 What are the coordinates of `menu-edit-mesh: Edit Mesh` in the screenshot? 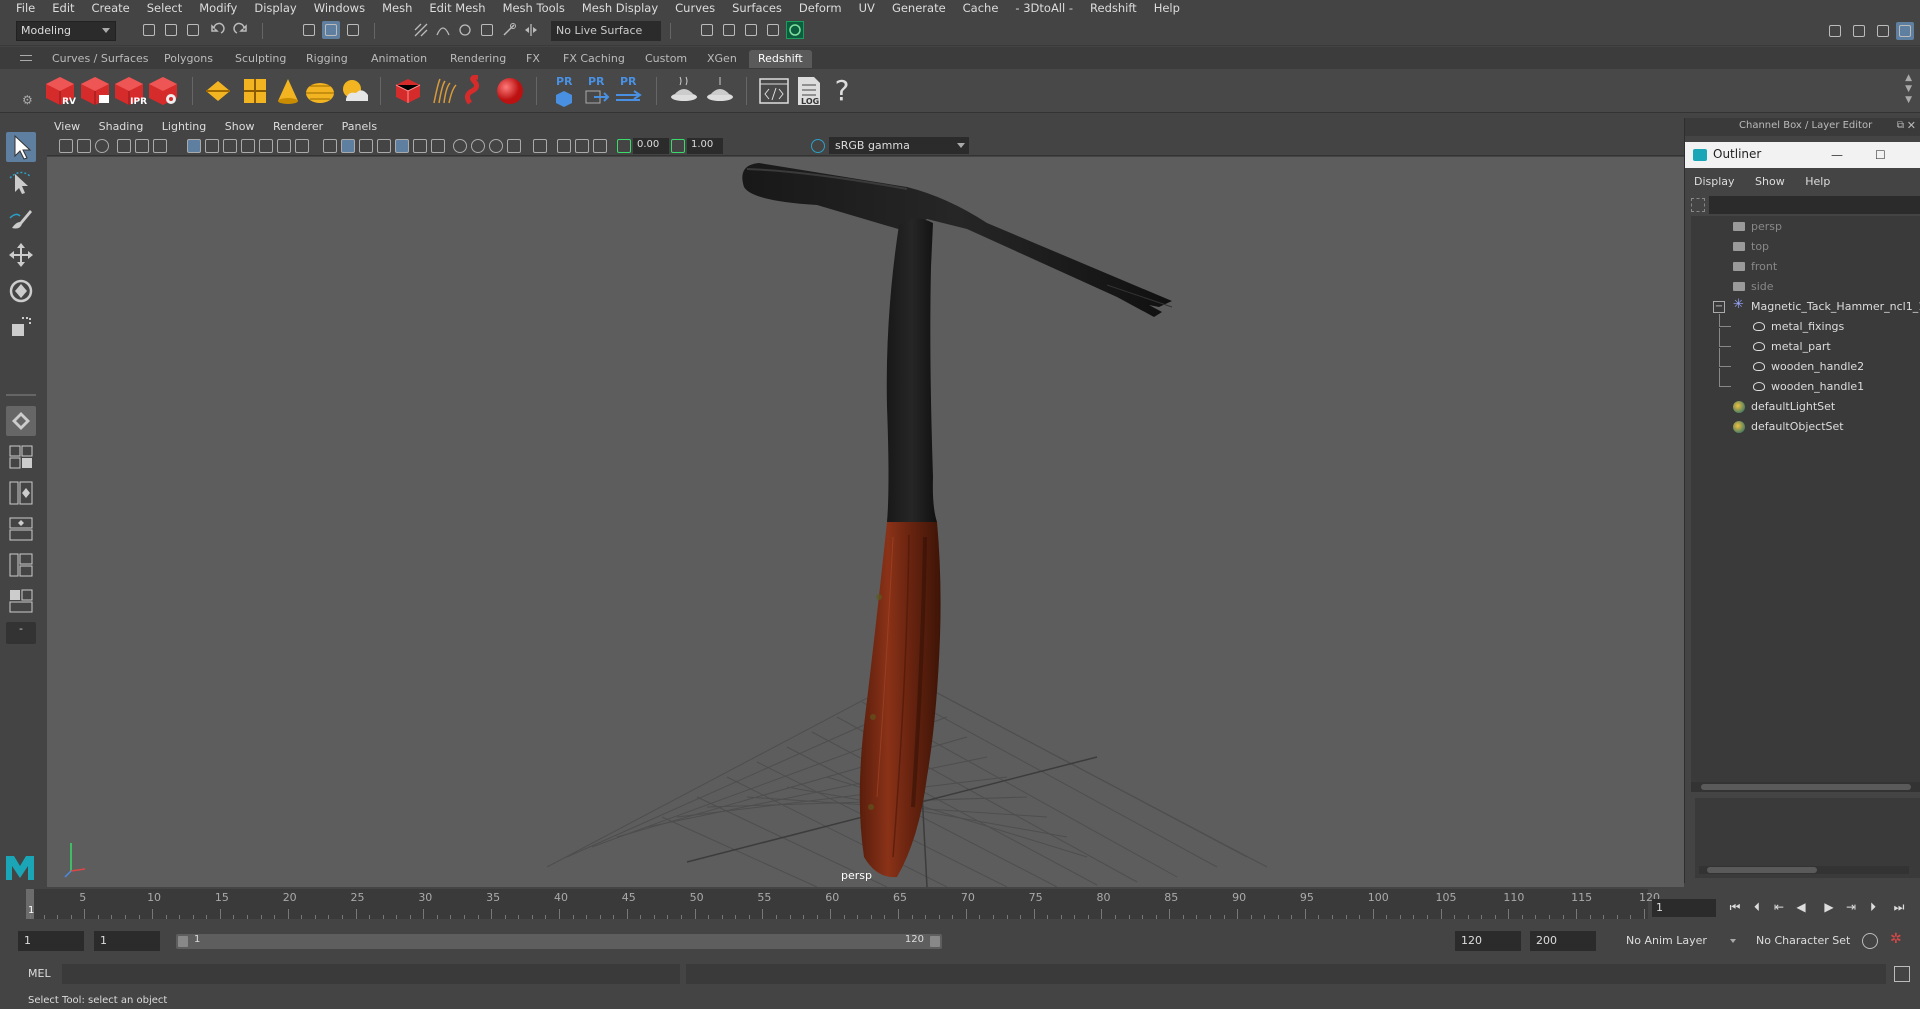 It's located at (457, 8).